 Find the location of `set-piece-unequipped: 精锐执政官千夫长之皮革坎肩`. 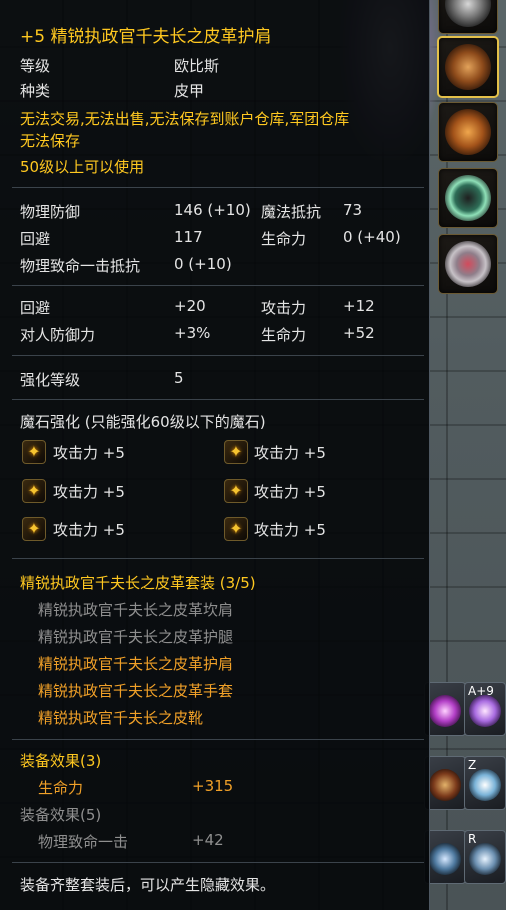

set-piece-unequipped: 精锐执政官千夫长之皮革坎肩 is located at coordinates (136, 610).